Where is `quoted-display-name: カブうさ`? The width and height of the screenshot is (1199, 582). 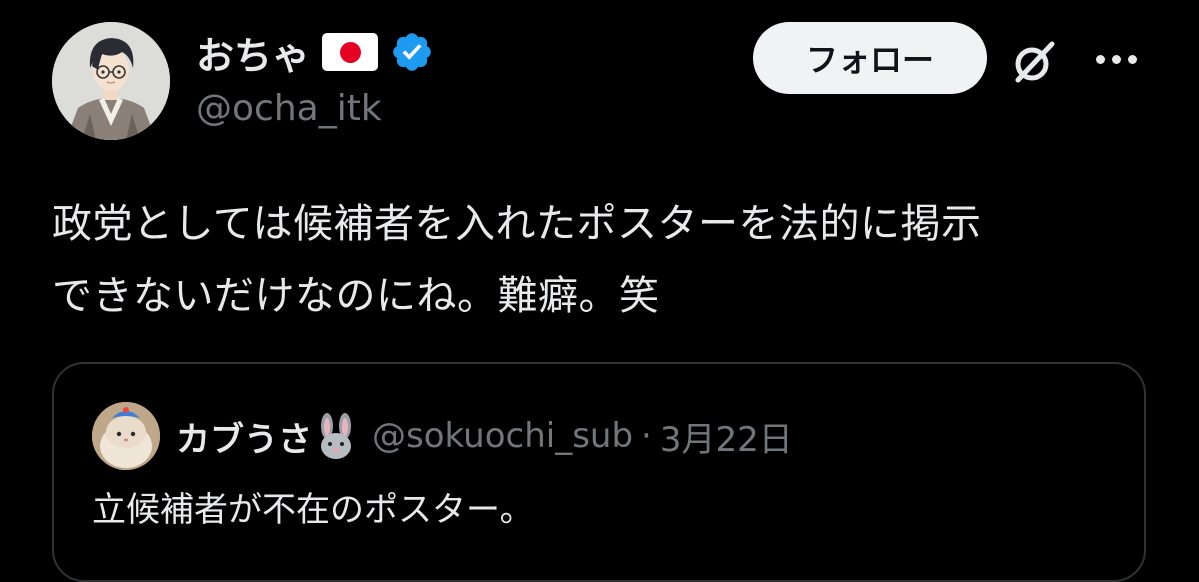
quoted-display-name: カブうさ is located at coordinates (244, 436).